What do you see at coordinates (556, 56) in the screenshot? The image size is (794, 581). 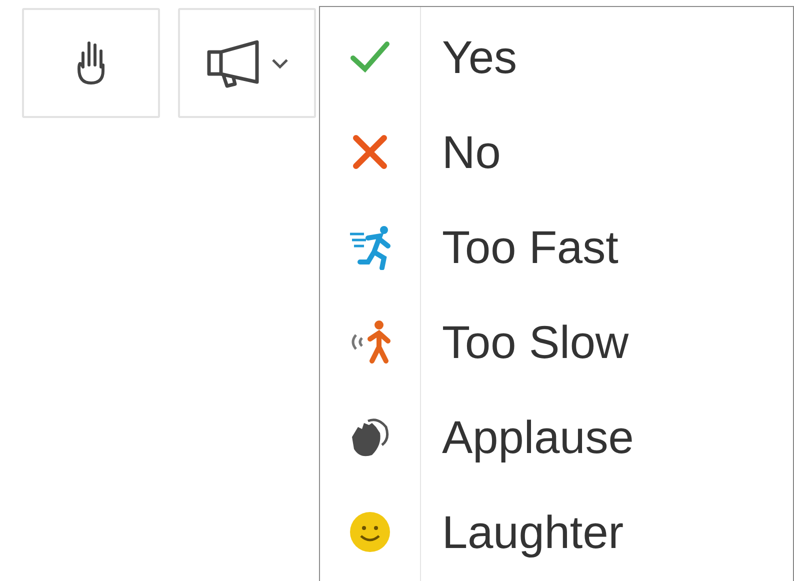 I see `menu-item: Yes` at bounding box center [556, 56].